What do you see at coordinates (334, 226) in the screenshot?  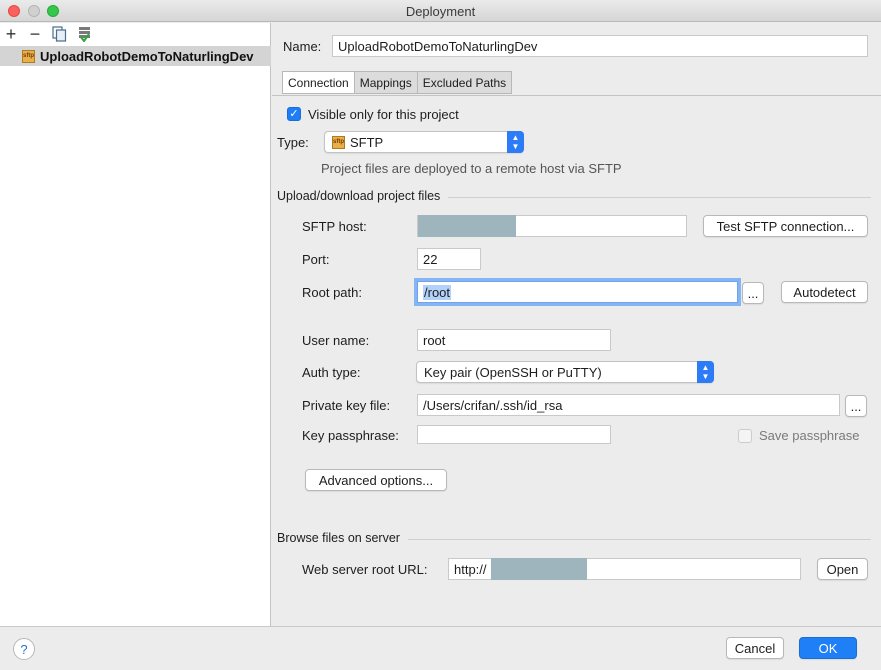 I see `sftp-host-label: SFTP host:` at bounding box center [334, 226].